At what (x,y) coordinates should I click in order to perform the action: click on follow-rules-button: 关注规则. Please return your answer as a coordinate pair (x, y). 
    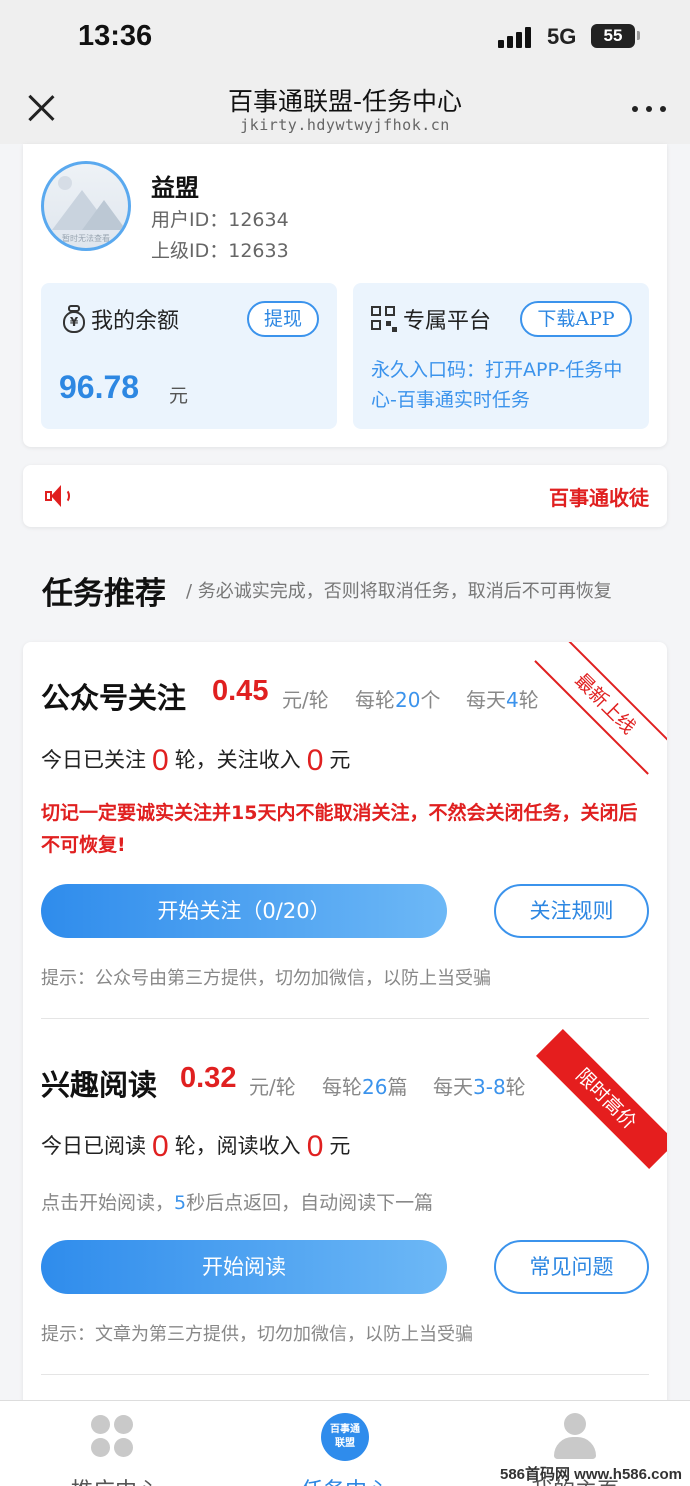
    Looking at the image, I should click on (571, 911).